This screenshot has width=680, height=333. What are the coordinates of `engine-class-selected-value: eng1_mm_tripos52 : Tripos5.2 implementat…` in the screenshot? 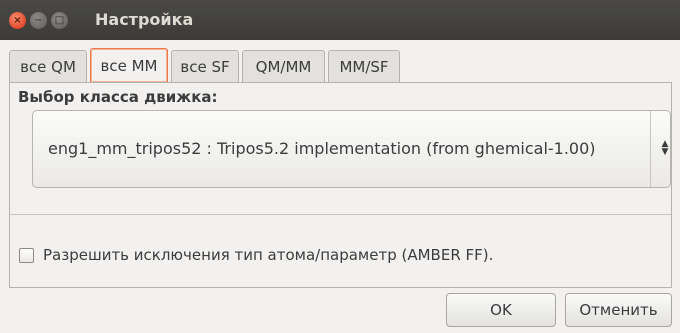 It's located at (322, 148).